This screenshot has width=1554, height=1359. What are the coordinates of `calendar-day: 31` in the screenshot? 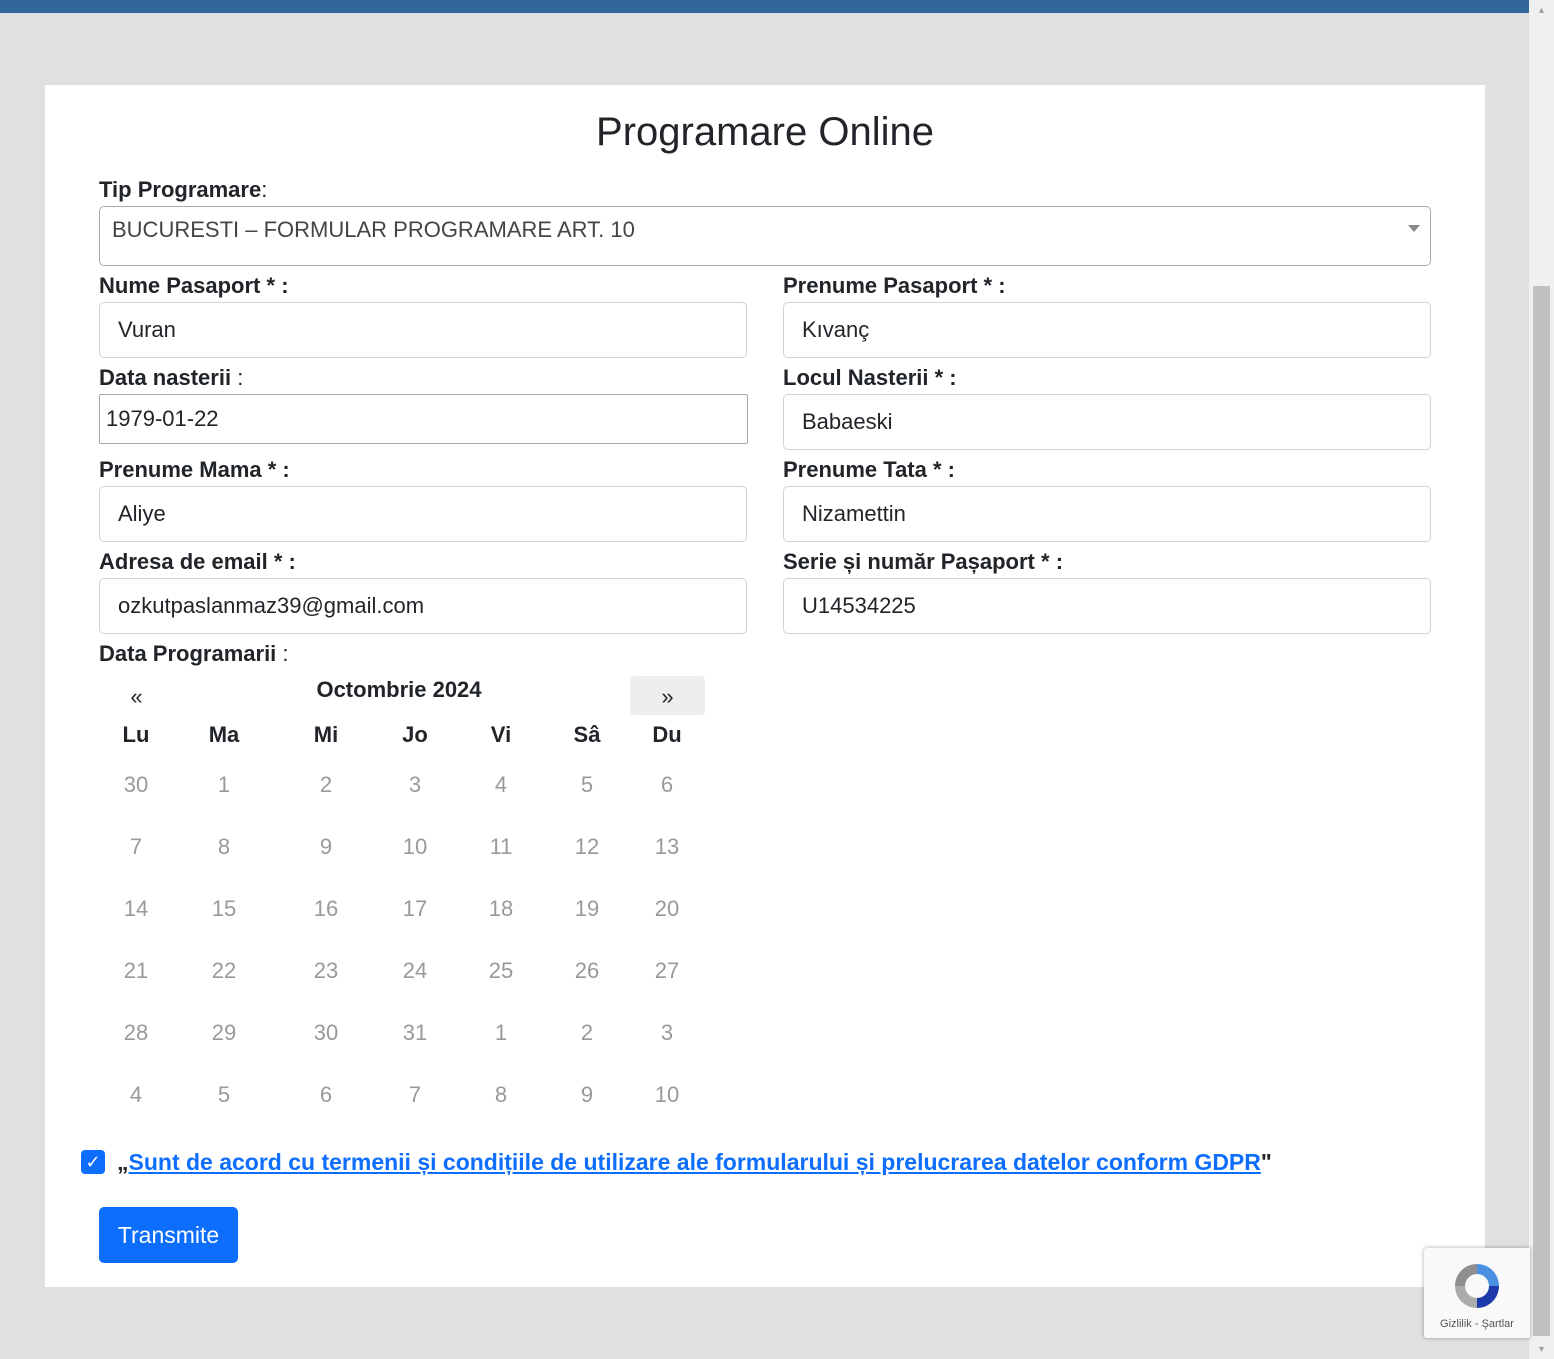 It's located at (415, 1033).